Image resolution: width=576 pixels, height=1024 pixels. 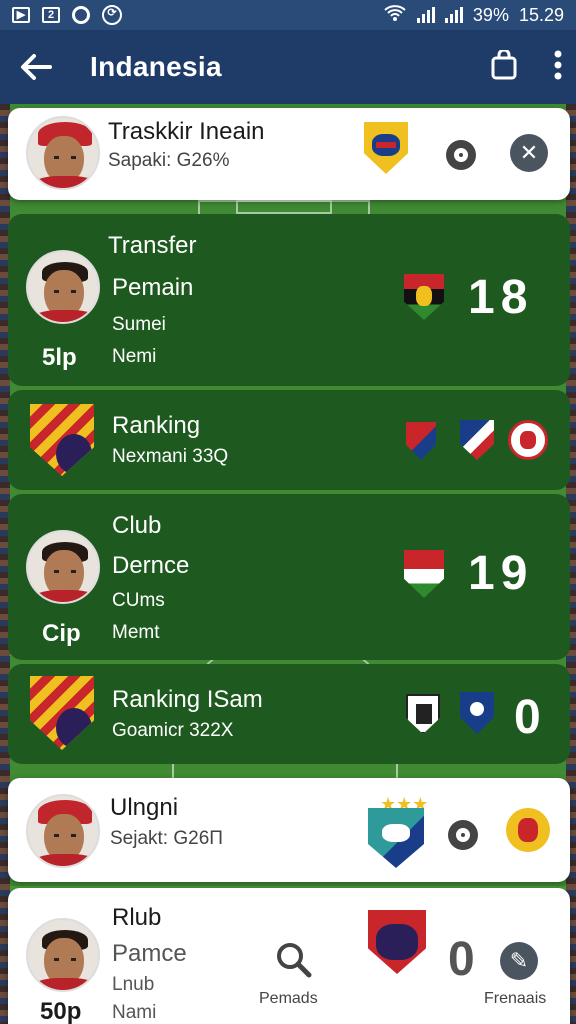 What do you see at coordinates (170, 456) in the screenshot?
I see `card-sub: Nexmani 33Q` at bounding box center [170, 456].